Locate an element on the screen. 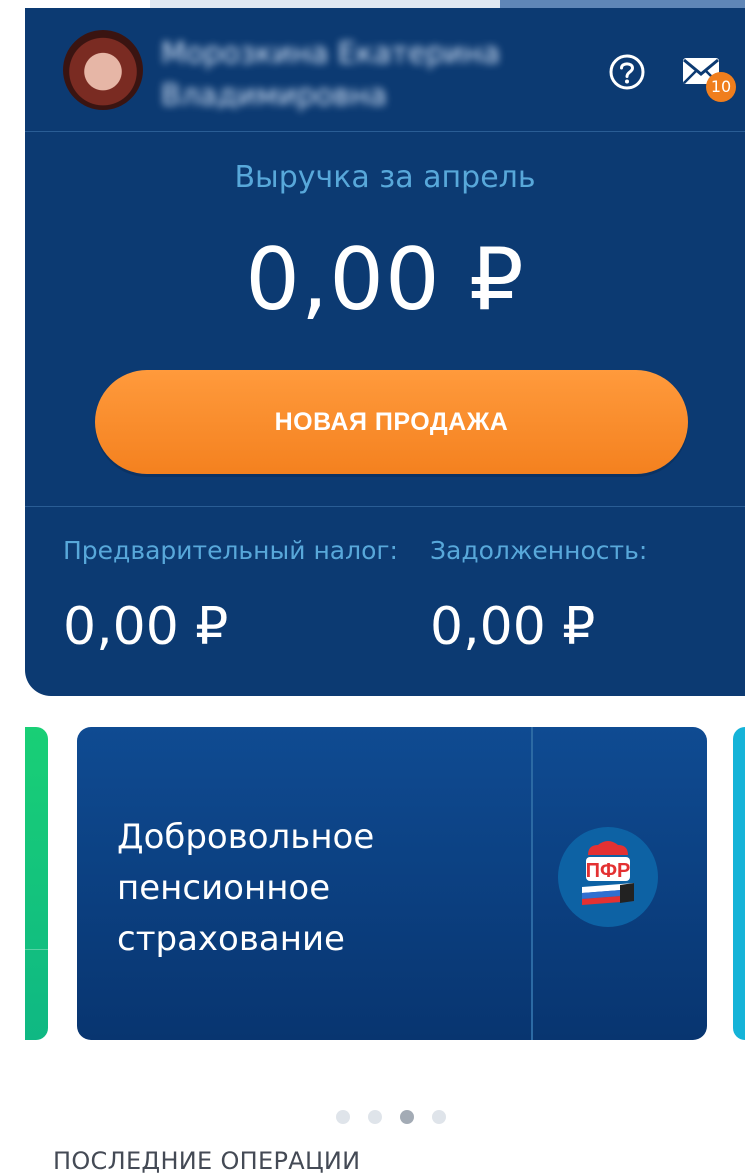 The image size is (745, 1176). avatar is located at coordinates (103, 70).